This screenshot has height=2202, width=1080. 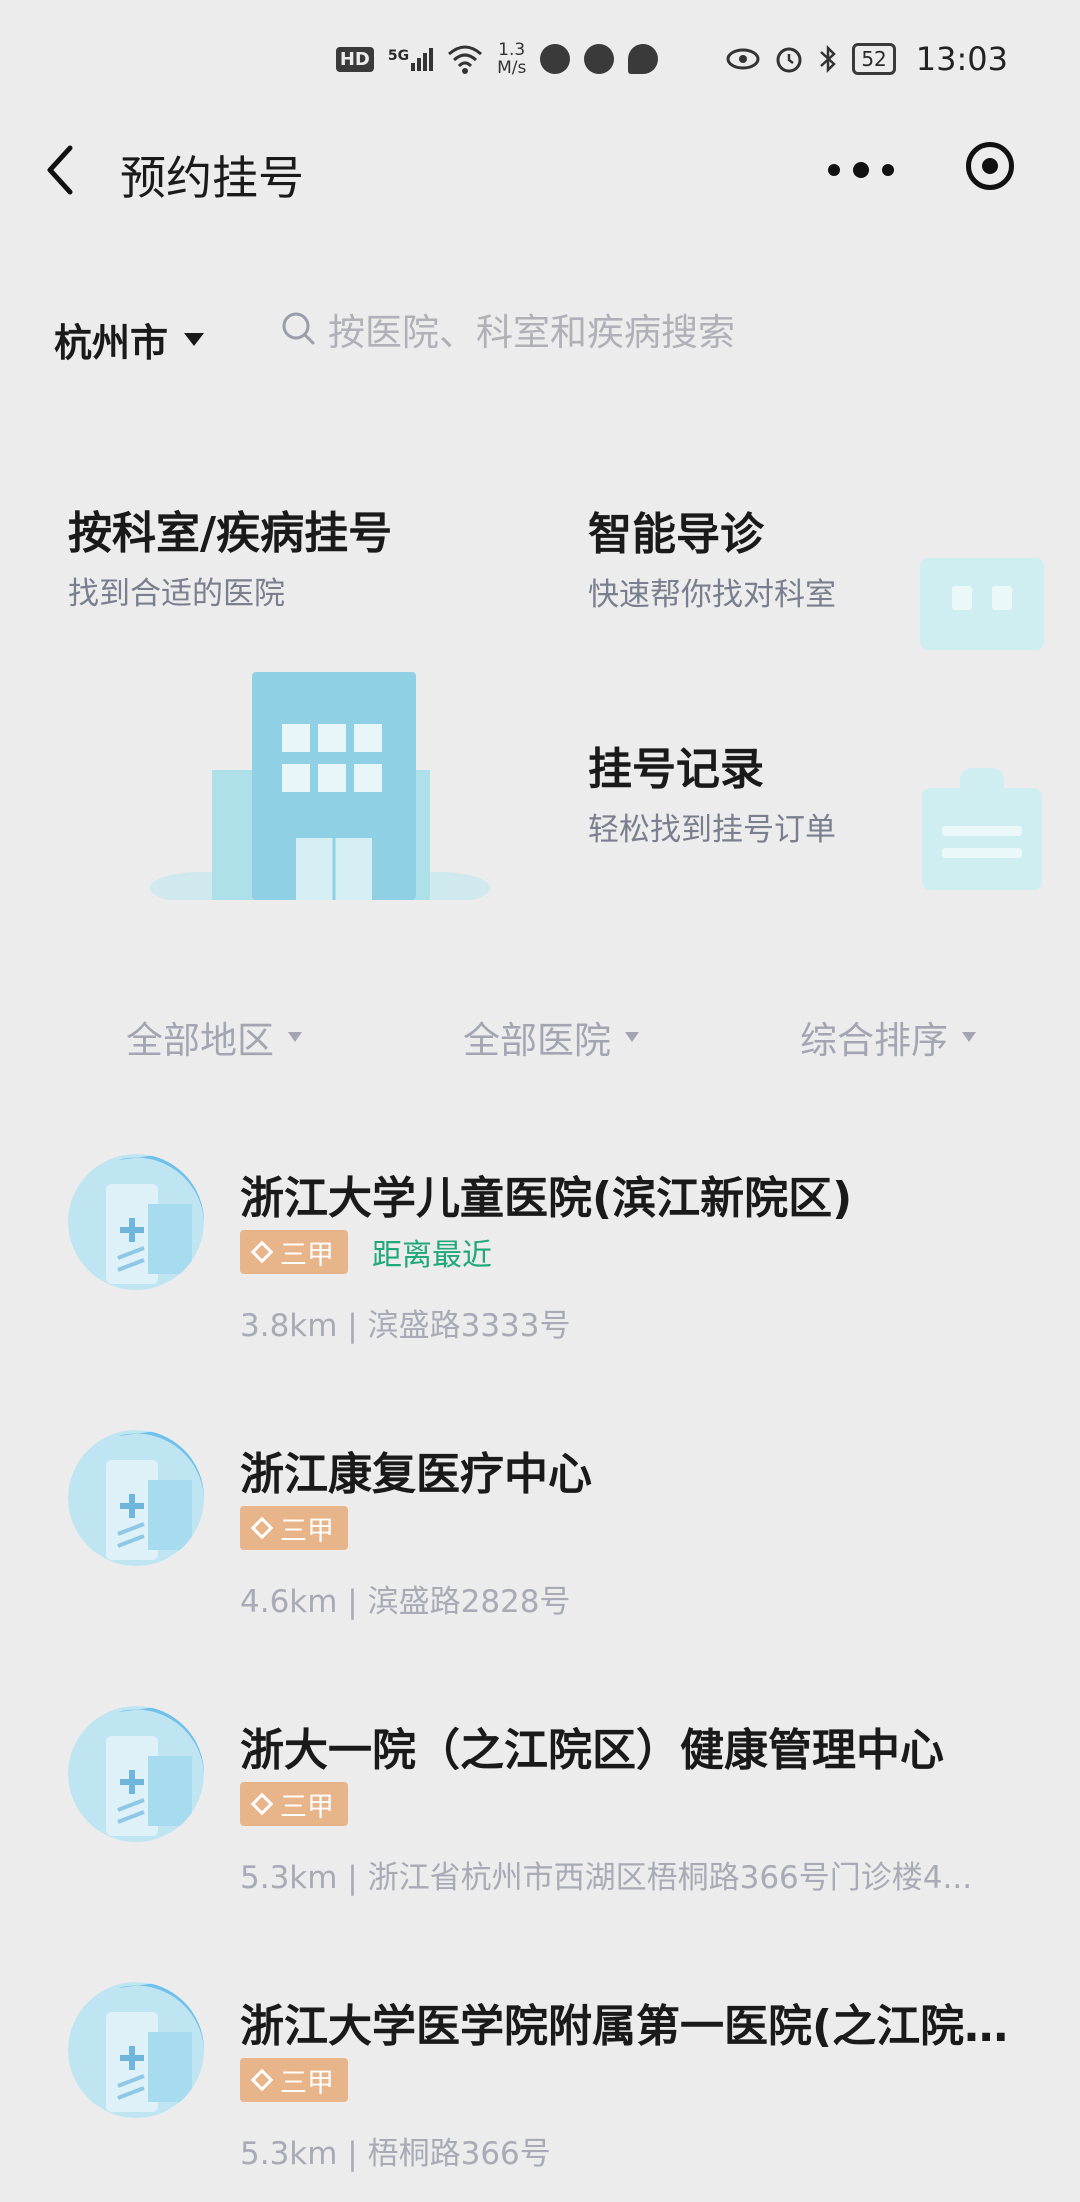 I want to click on smart-guide-title: 智能导诊, so click(x=676, y=534).